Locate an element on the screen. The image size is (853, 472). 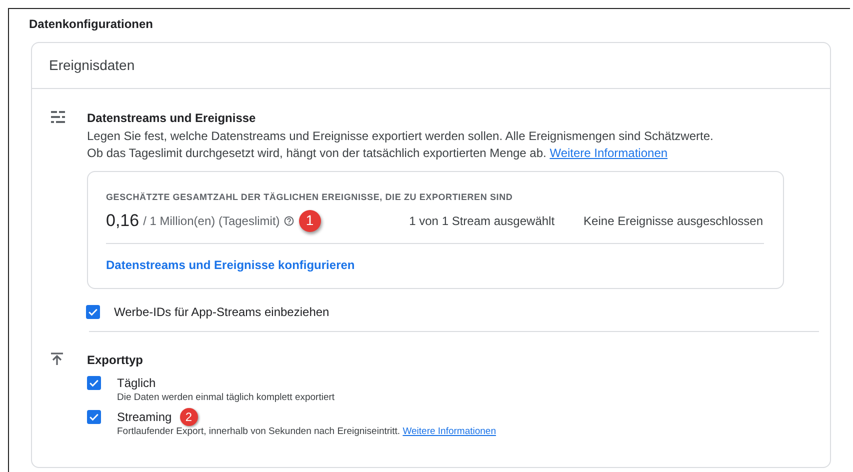
section-title: Datenstreams und Ereignisse is located at coordinates (172, 118).